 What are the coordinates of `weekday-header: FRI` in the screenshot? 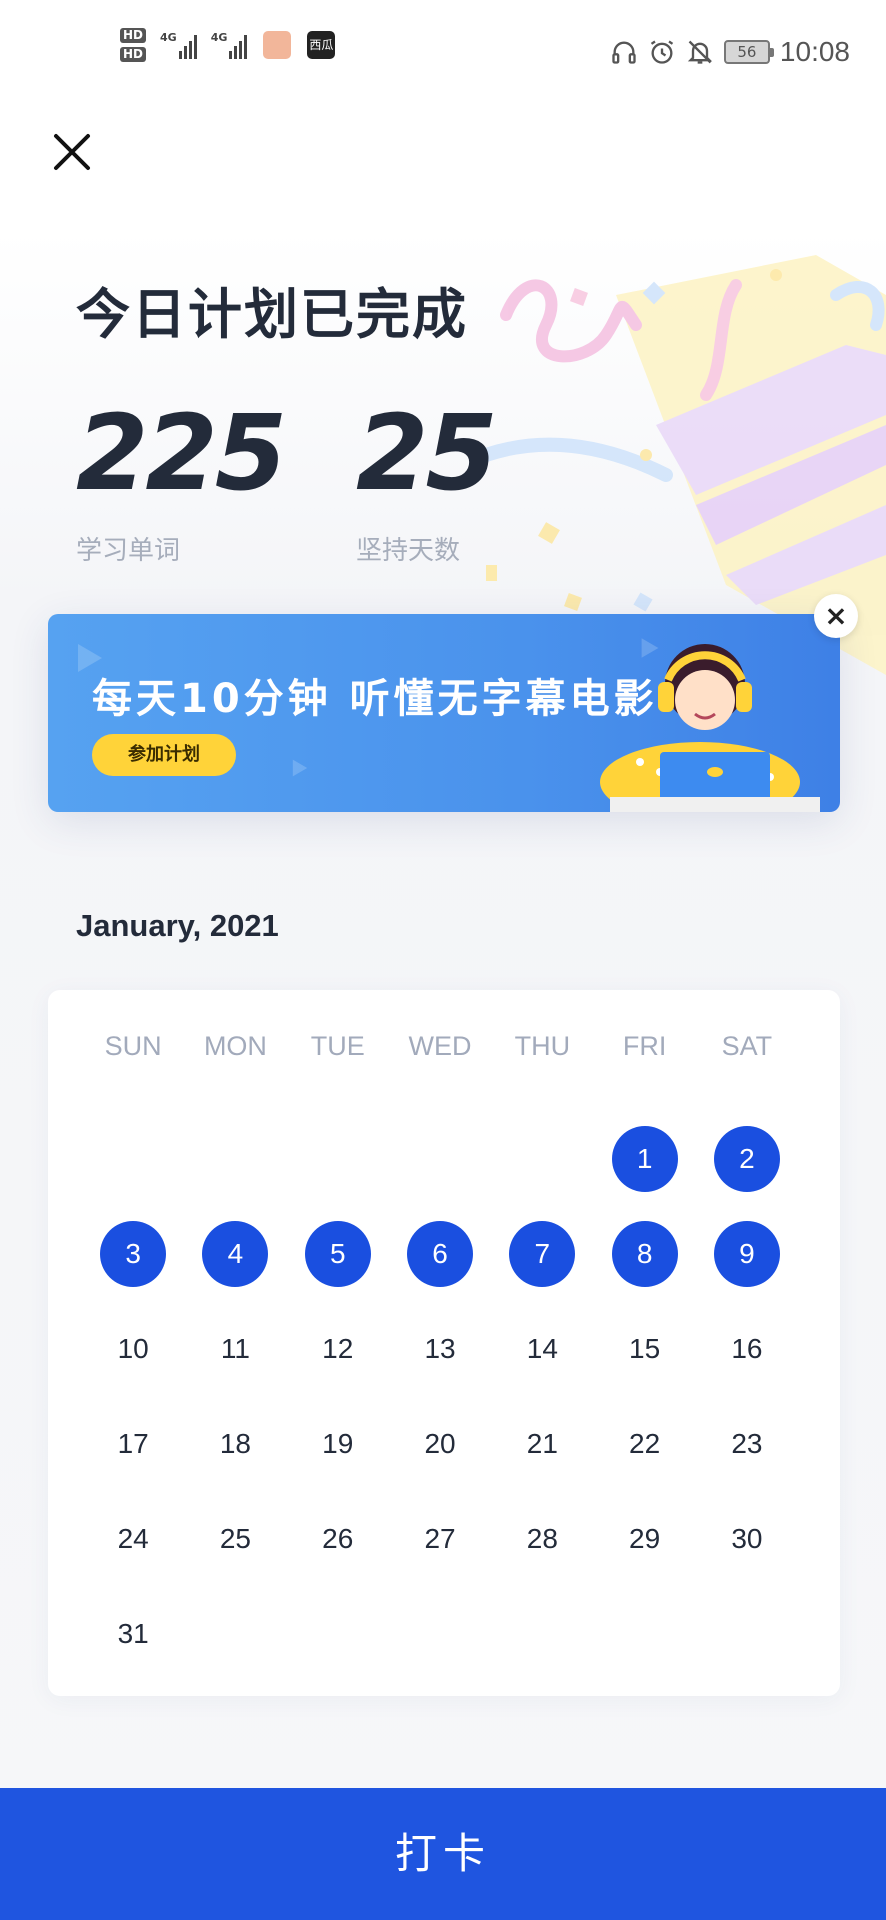 It's located at (644, 1046).